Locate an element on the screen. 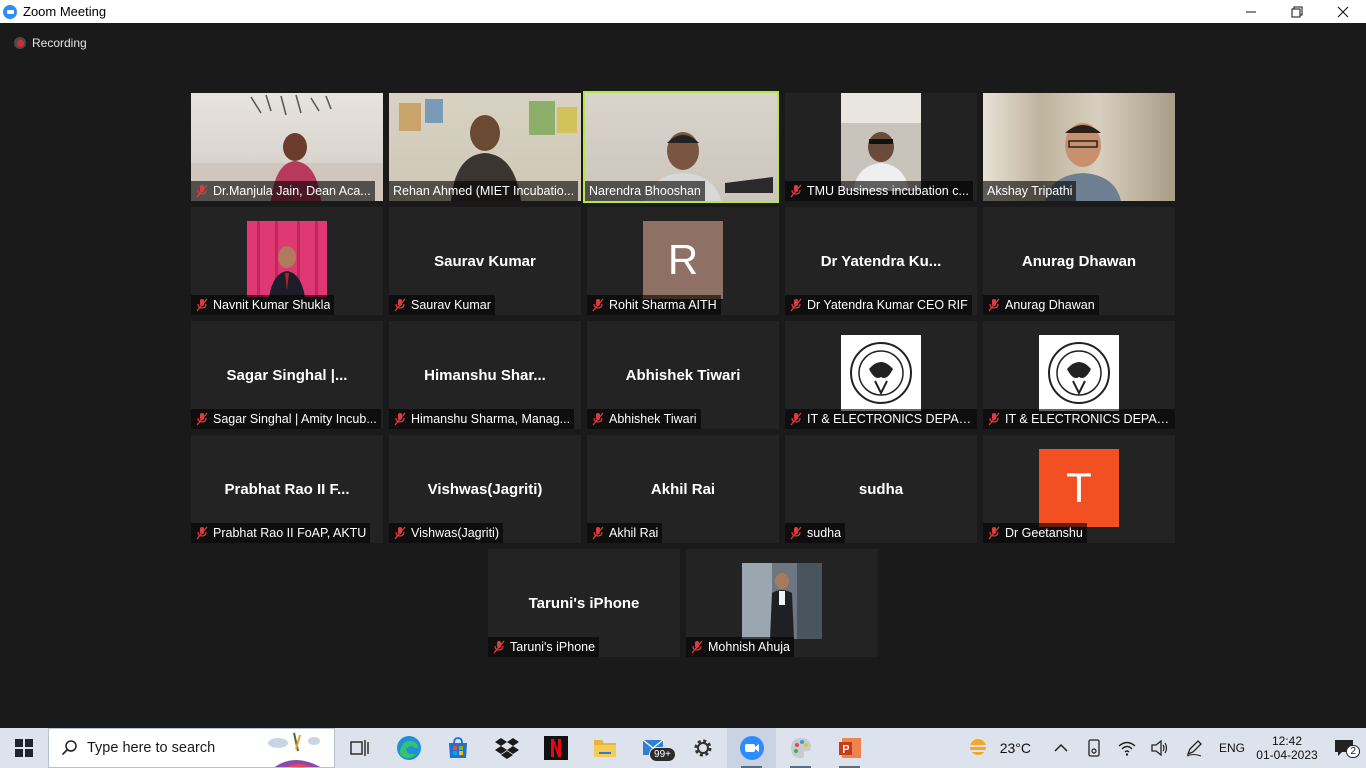 The image size is (1366, 768). title-bar: Zoom Meeting is located at coordinates (683, 11).